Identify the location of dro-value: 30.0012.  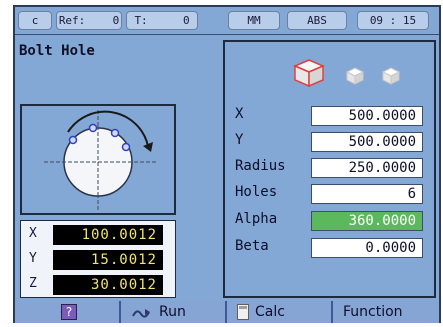
(108, 285).